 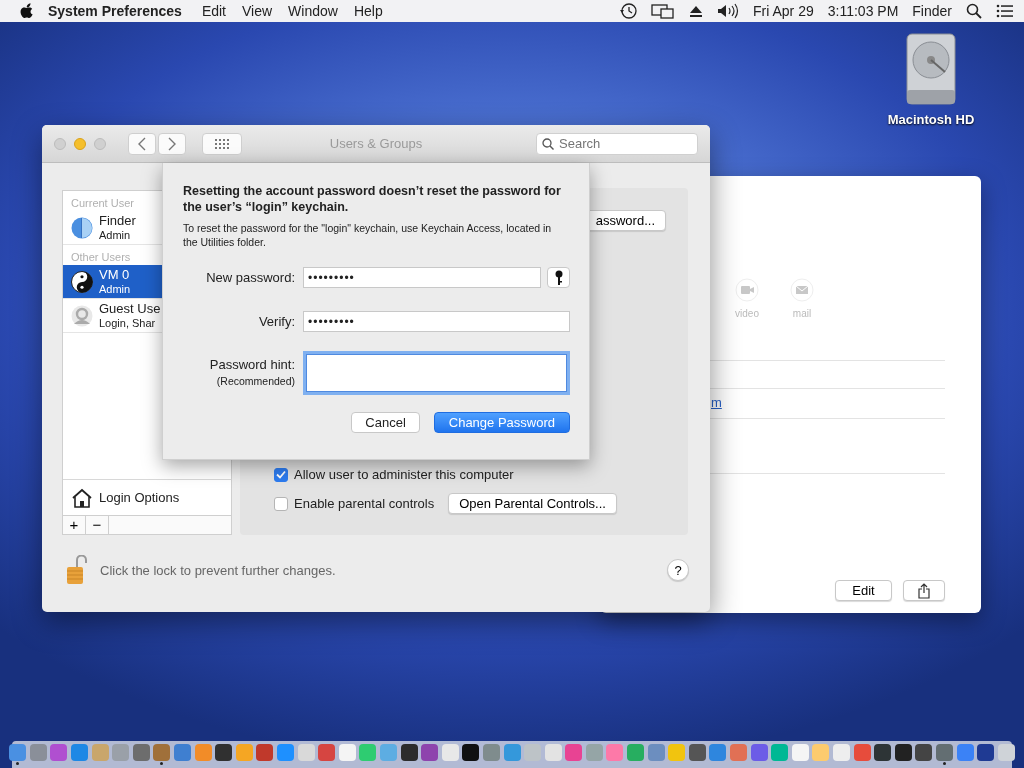 I want to click on forward-button, so click(x=172, y=143).